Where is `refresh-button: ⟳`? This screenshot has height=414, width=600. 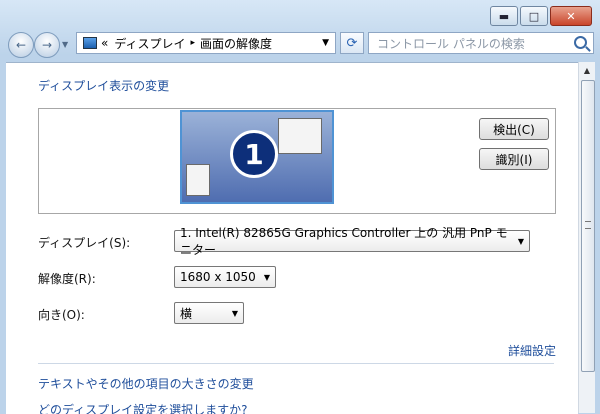 refresh-button: ⟳ is located at coordinates (352, 43).